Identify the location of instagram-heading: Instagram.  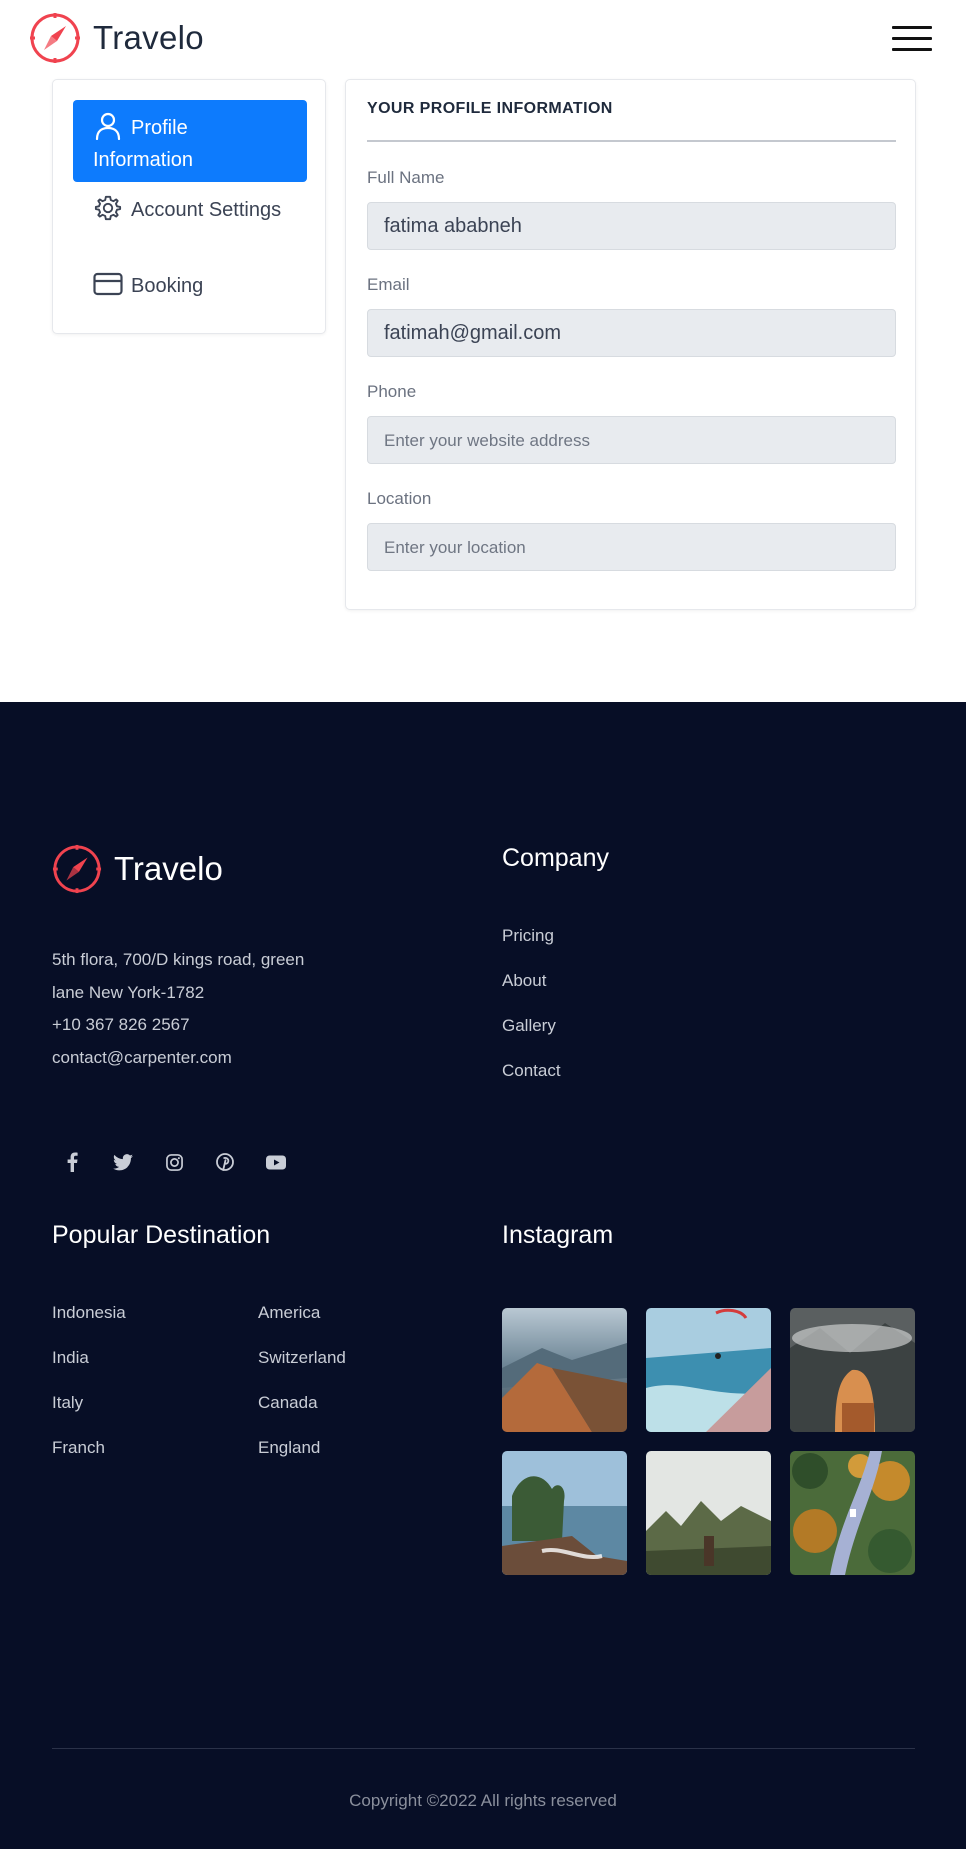
(558, 1235).